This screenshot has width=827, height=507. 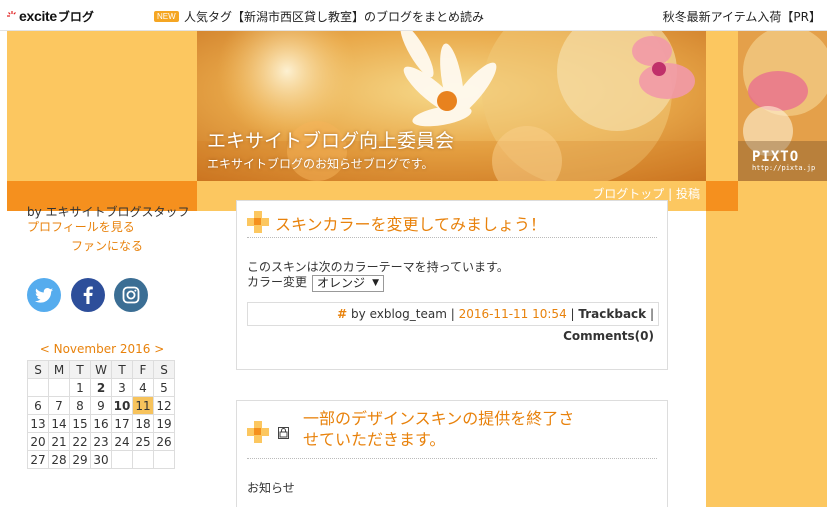 I want to click on calendar-day: 24, so click(x=122, y=441).